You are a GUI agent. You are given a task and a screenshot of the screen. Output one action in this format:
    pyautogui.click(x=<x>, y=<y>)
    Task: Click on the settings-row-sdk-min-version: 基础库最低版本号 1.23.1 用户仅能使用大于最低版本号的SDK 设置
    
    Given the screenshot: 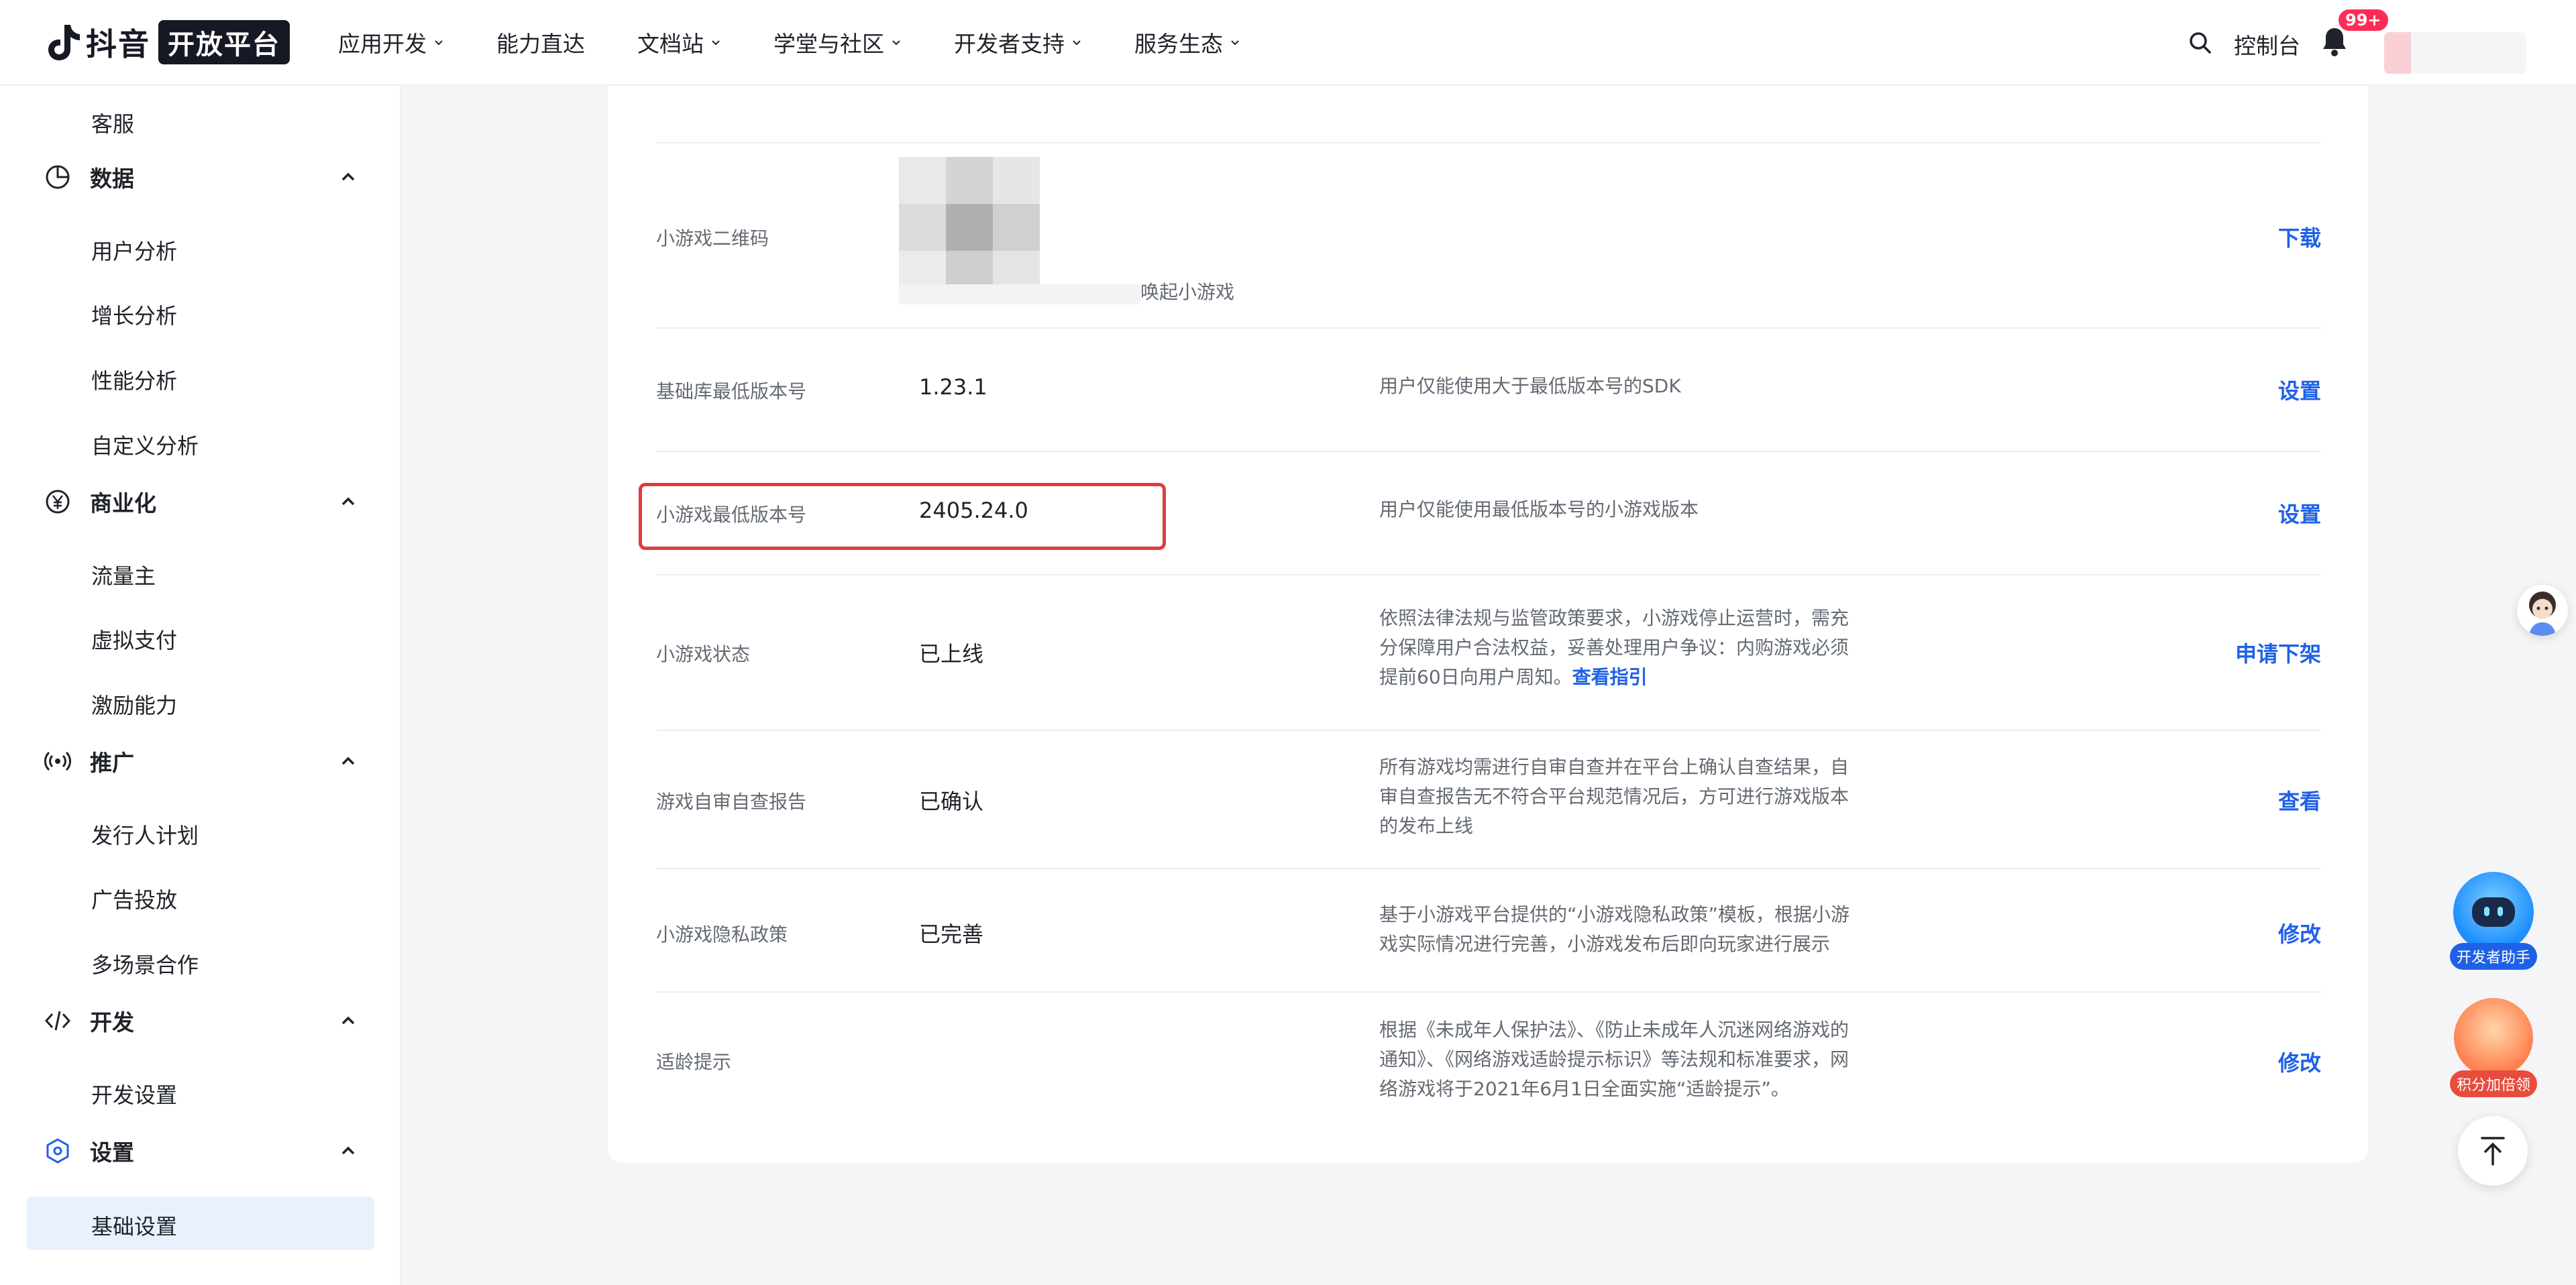 What is the action you would take?
    pyautogui.click(x=1488, y=390)
    